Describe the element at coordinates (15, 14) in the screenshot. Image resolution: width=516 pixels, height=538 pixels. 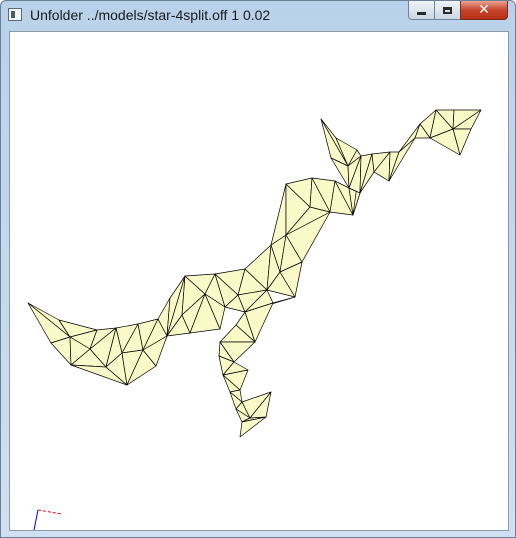
I see `app-icon` at that location.